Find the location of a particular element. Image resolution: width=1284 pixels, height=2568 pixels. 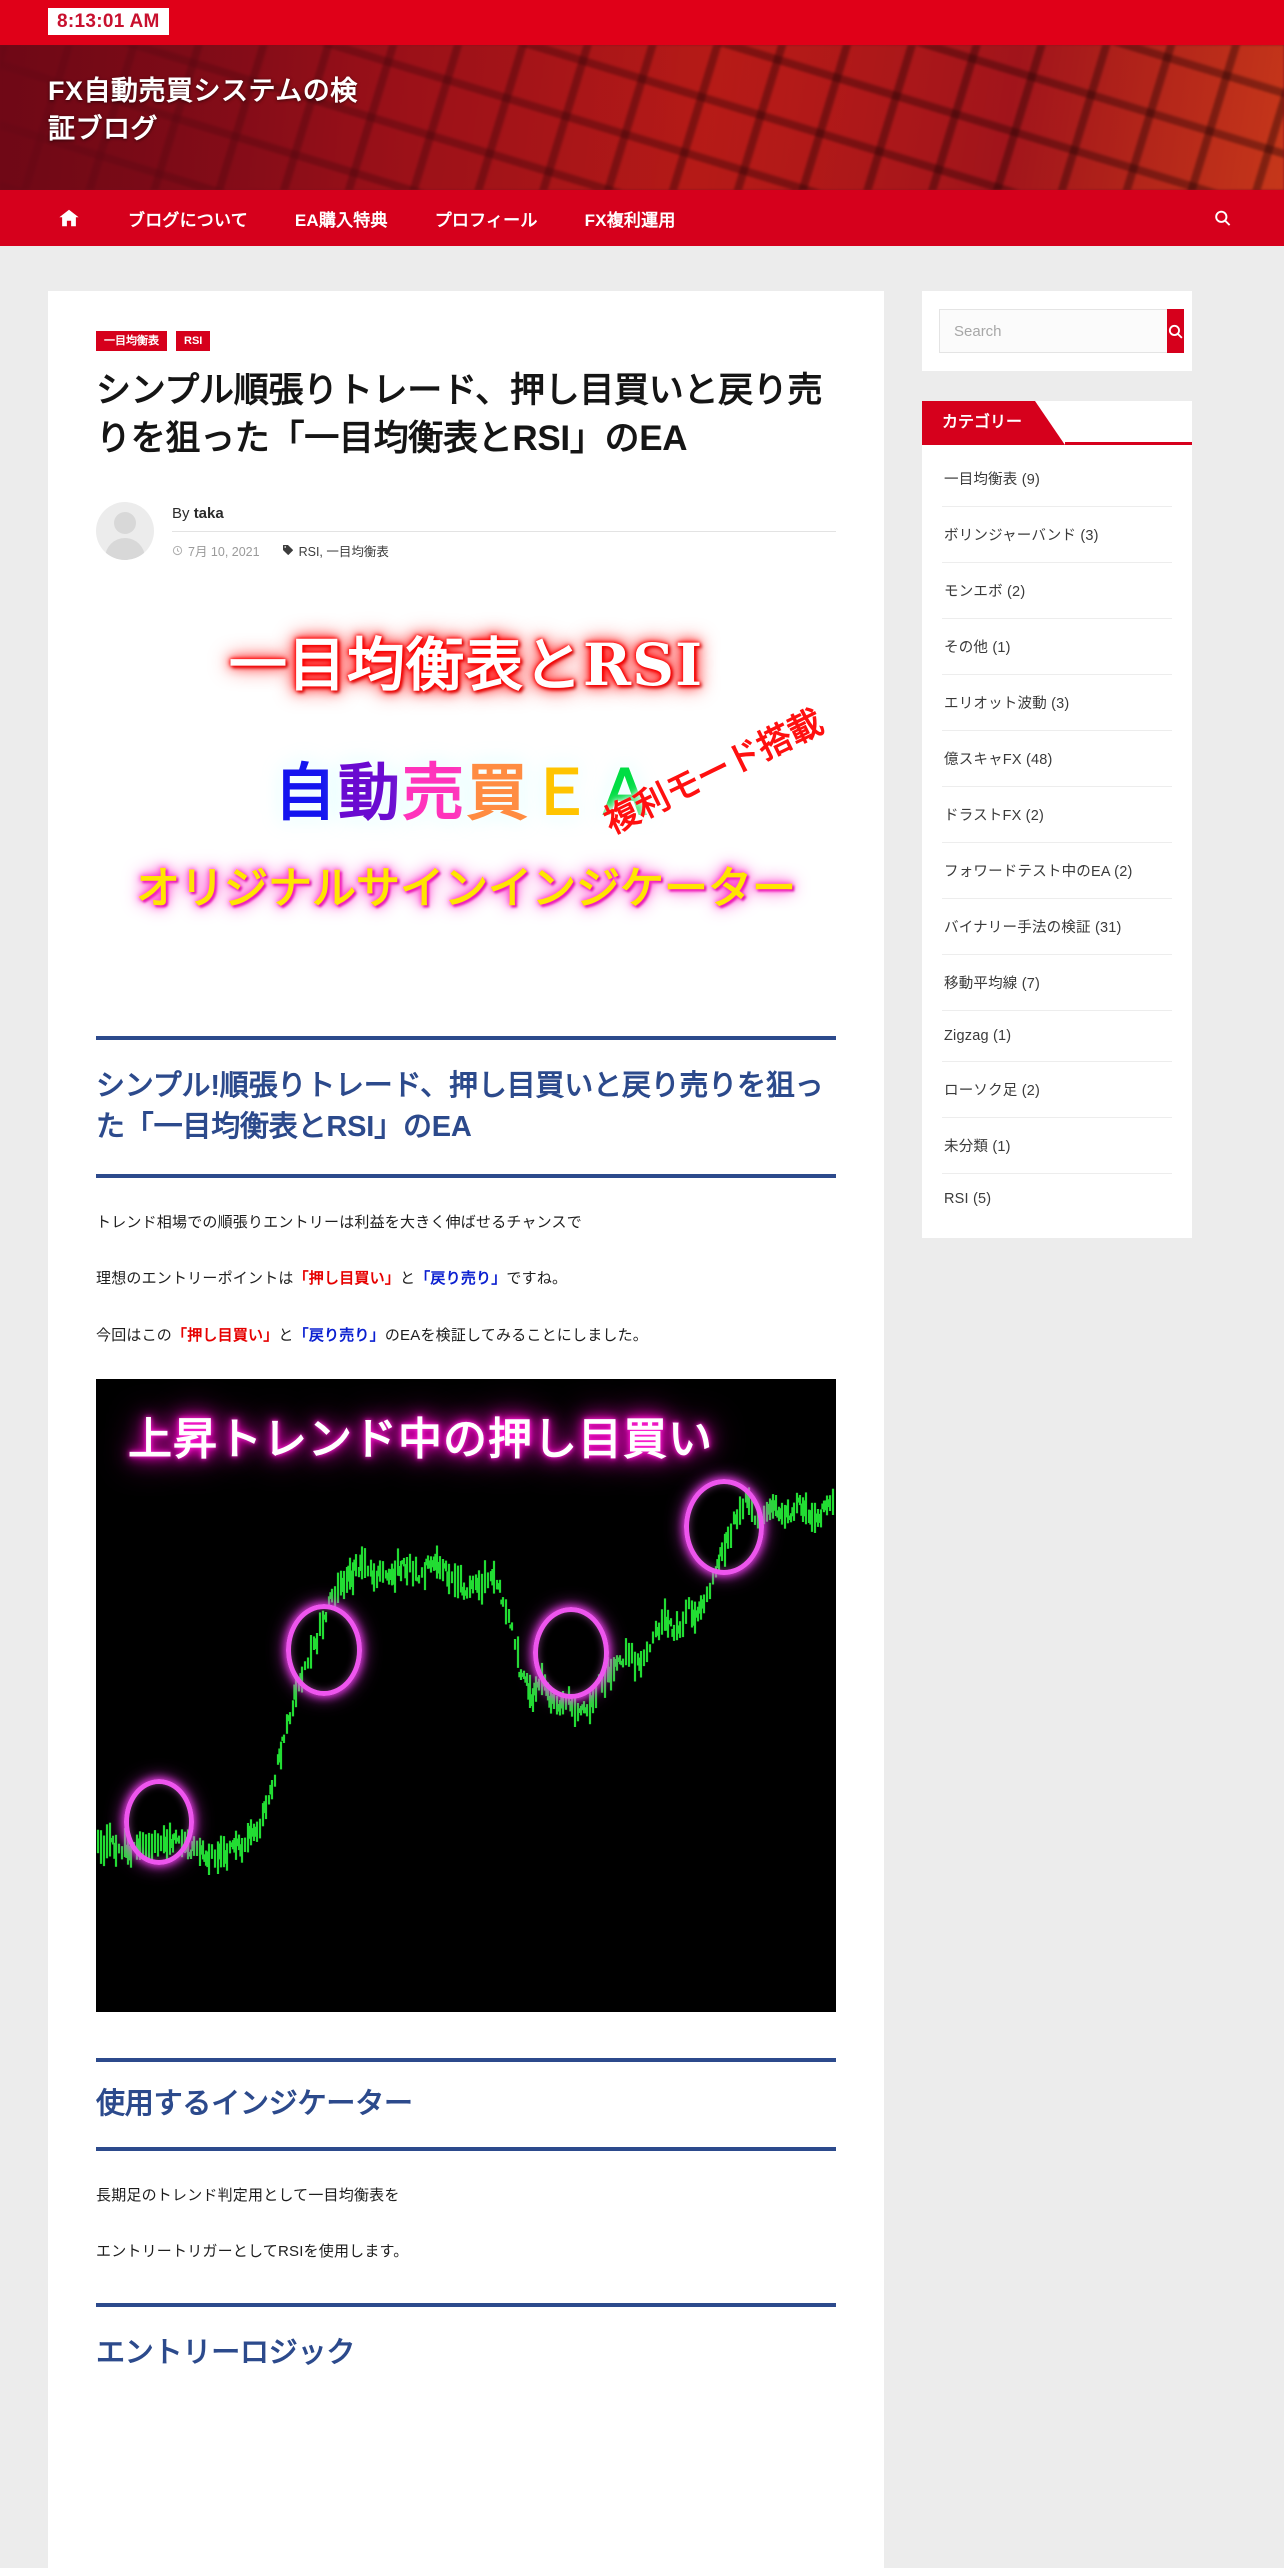

paragraph-2: 理想のエントリーポイントは「押し目買い」と「戻り売り」ですね。 is located at coordinates (466, 1279).